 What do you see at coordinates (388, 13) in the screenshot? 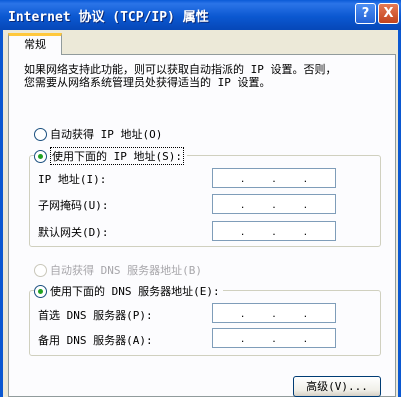
I see `close-icon: X` at bounding box center [388, 13].